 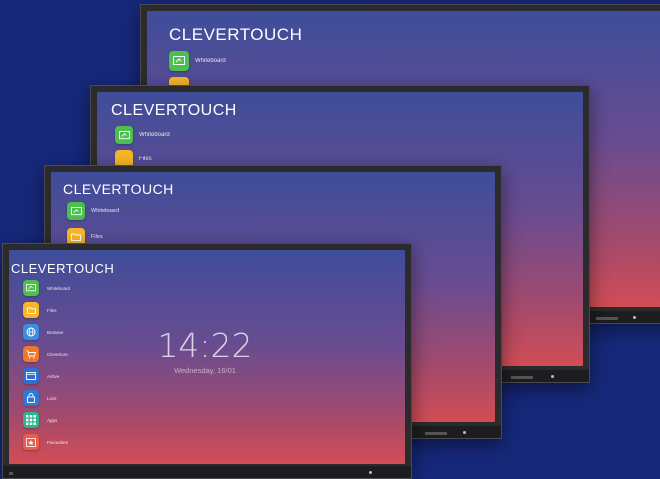 What do you see at coordinates (45, 442) in the screenshot?
I see `app-favourites: Favourites` at bounding box center [45, 442].